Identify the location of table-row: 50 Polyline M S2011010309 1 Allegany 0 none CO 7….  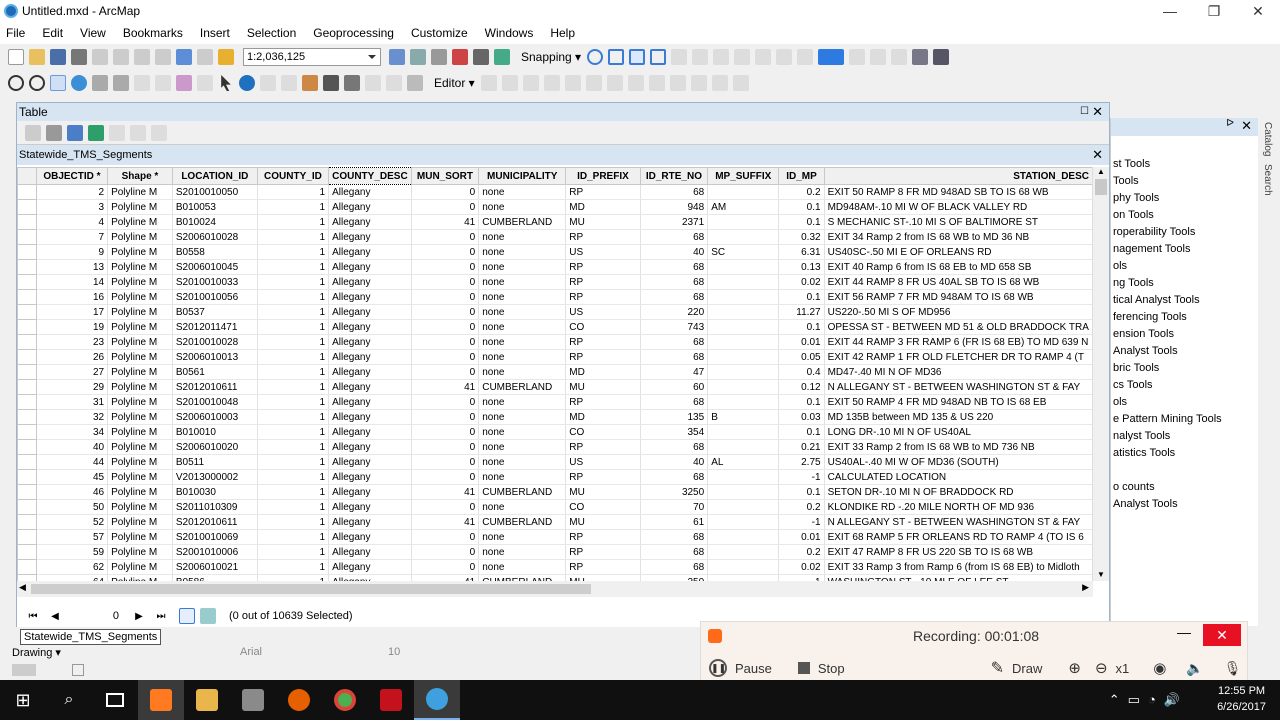
(555, 507).